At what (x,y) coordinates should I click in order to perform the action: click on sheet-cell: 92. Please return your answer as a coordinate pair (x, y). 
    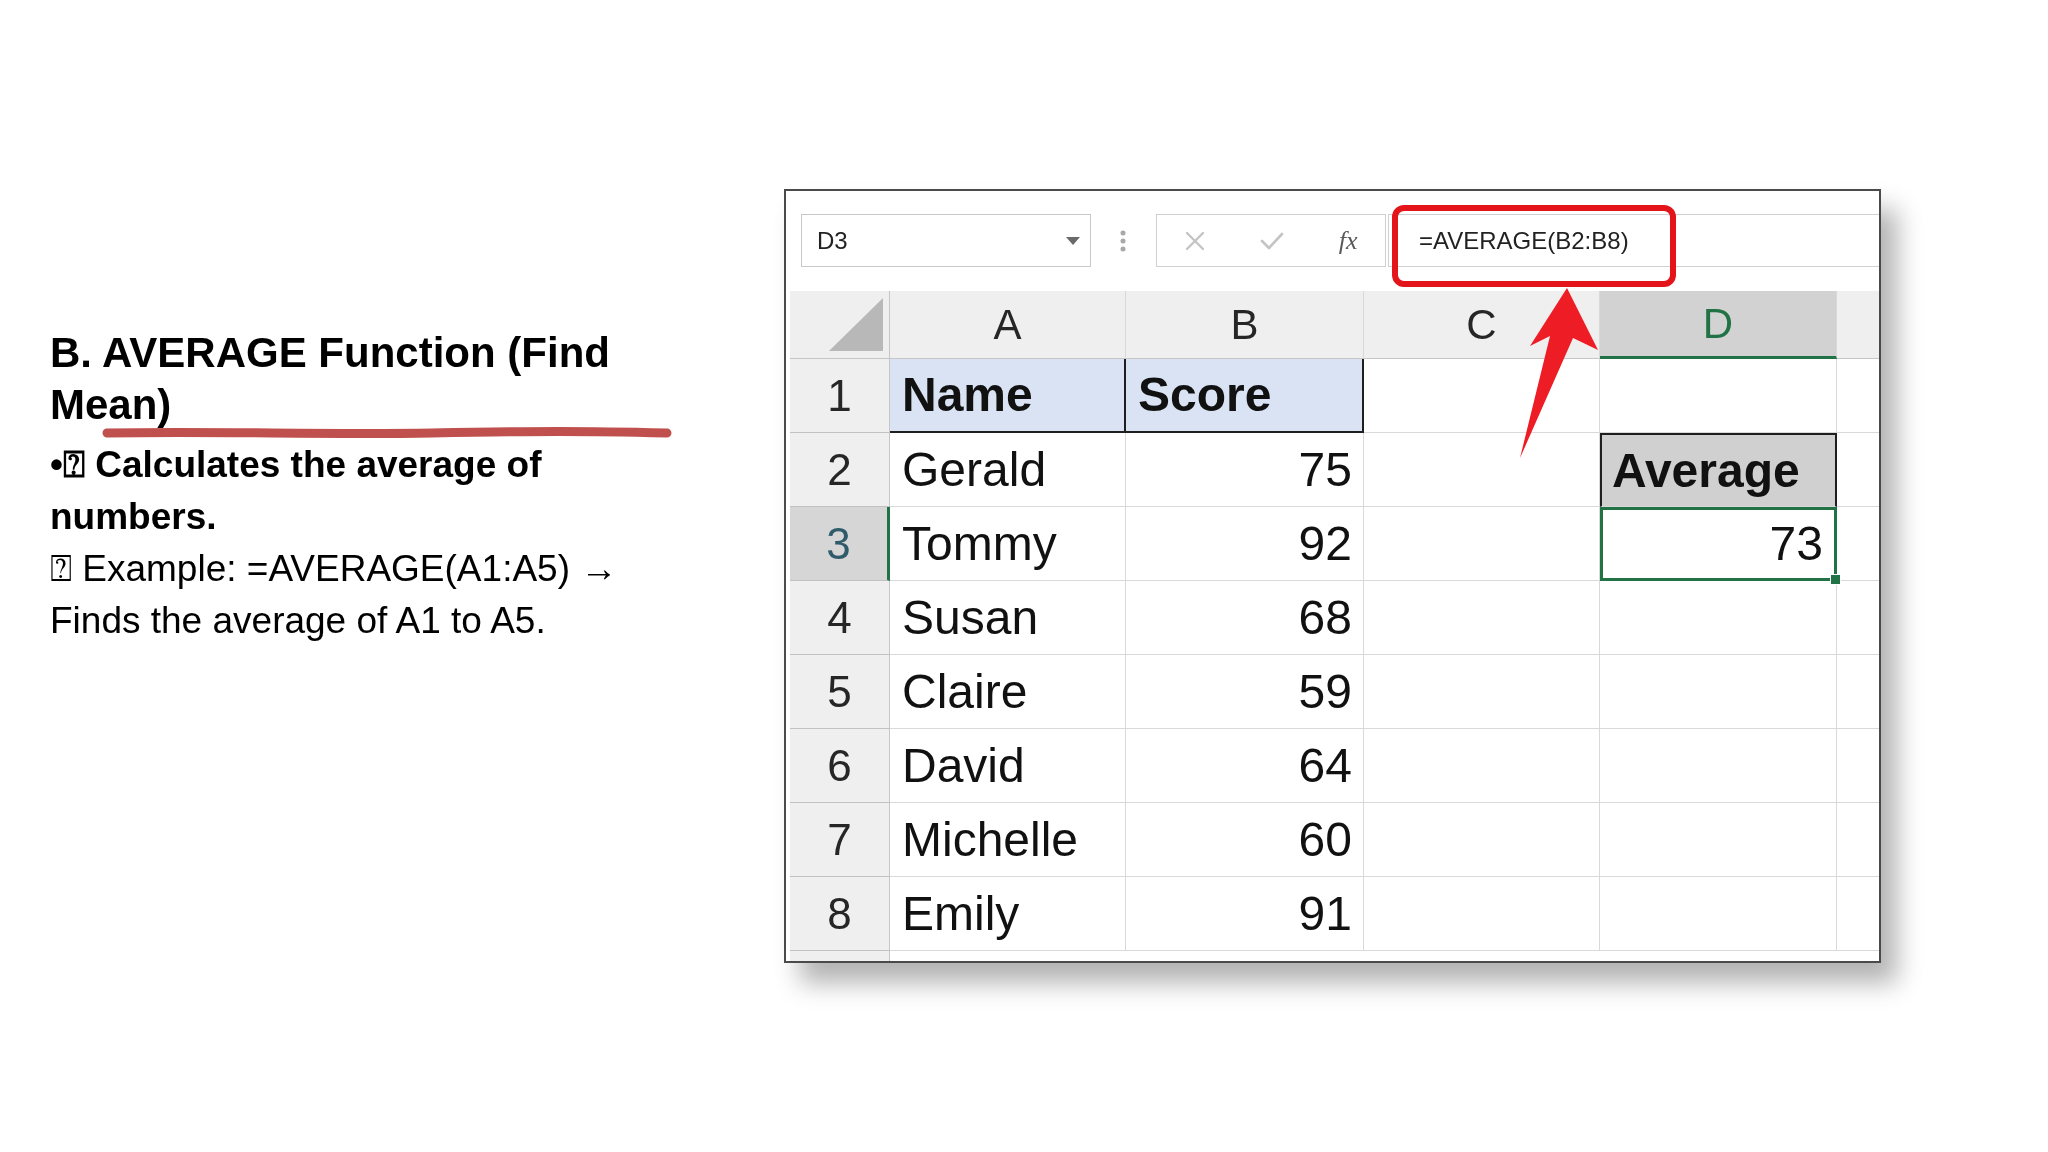
    Looking at the image, I should click on (1245, 544).